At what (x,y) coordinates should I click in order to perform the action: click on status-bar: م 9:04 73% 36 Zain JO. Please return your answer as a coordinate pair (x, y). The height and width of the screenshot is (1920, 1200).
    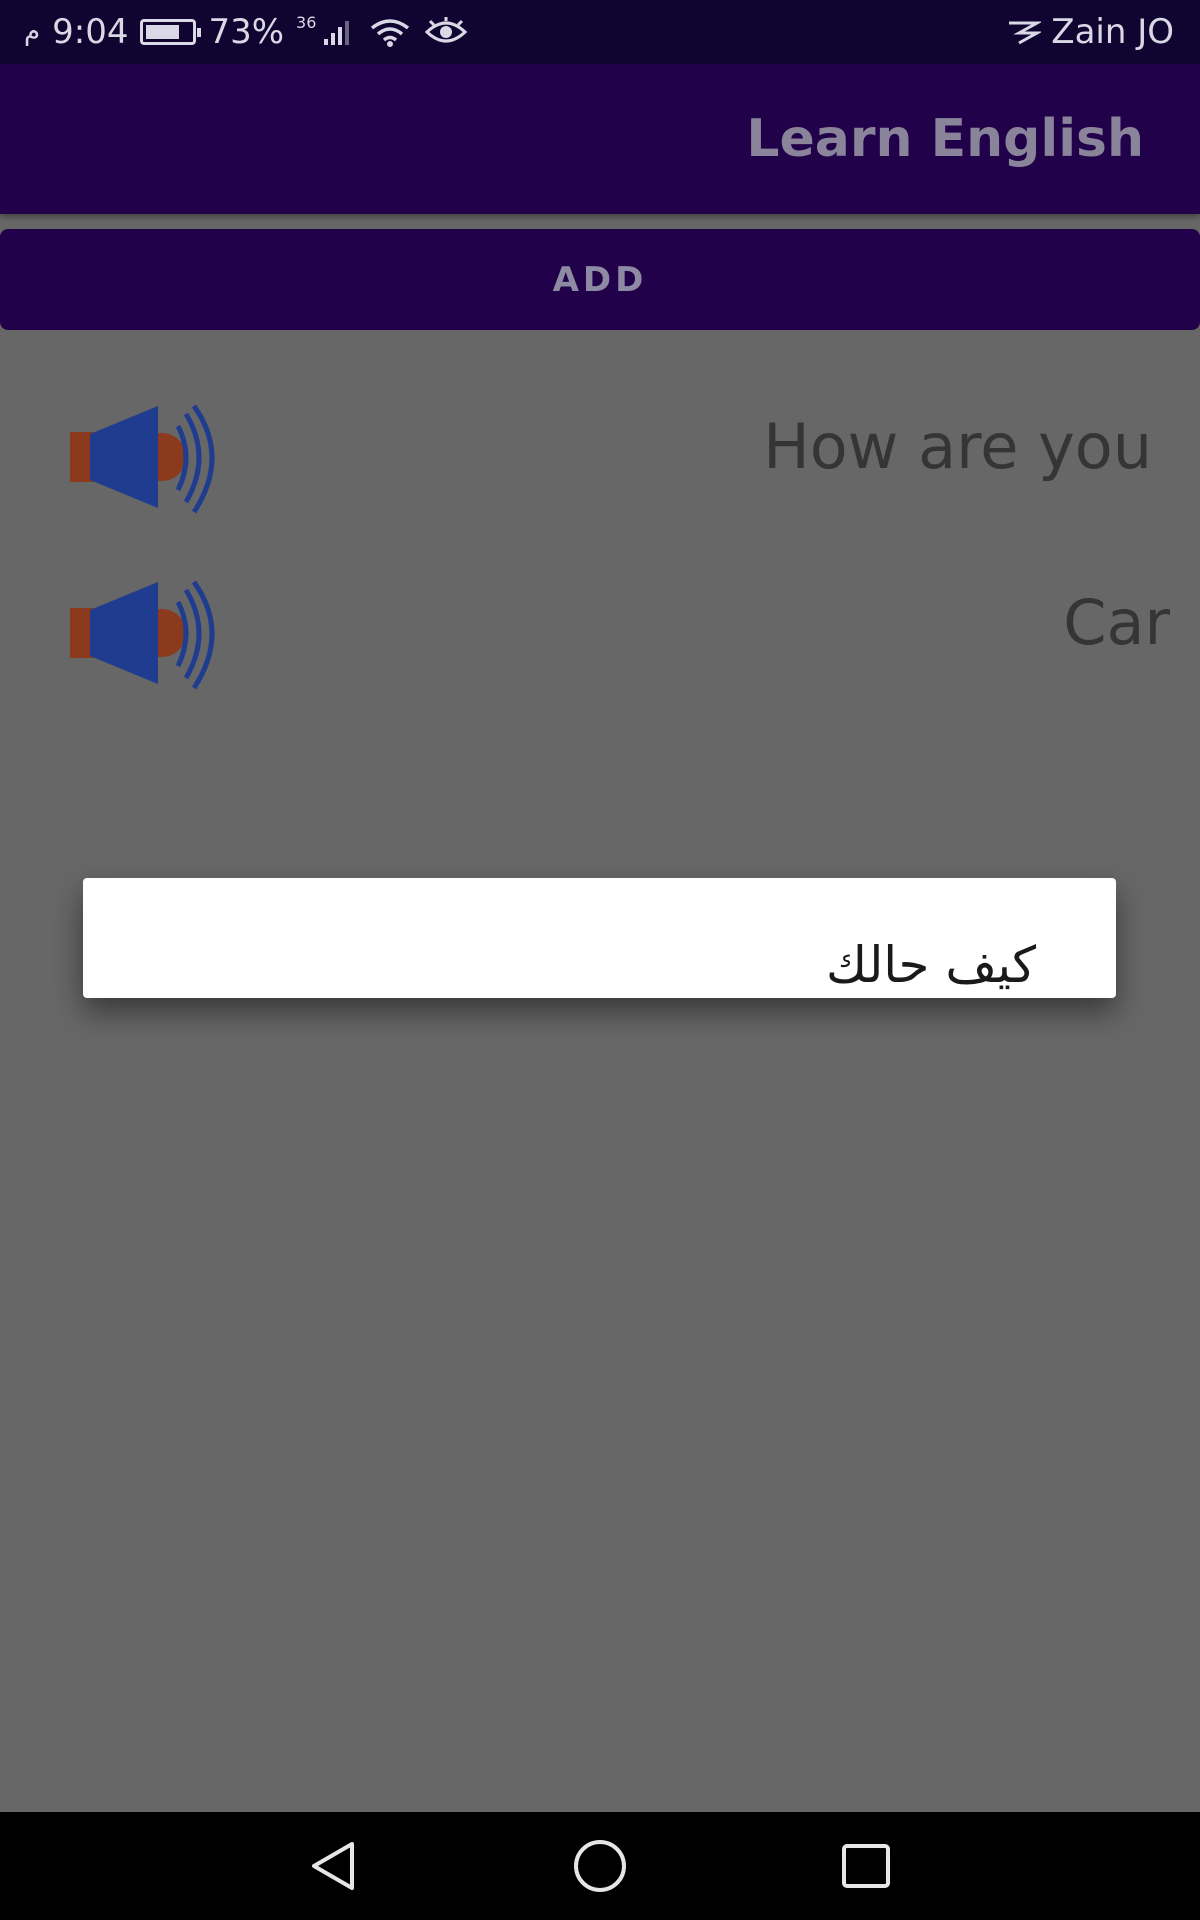
    Looking at the image, I should click on (600, 32).